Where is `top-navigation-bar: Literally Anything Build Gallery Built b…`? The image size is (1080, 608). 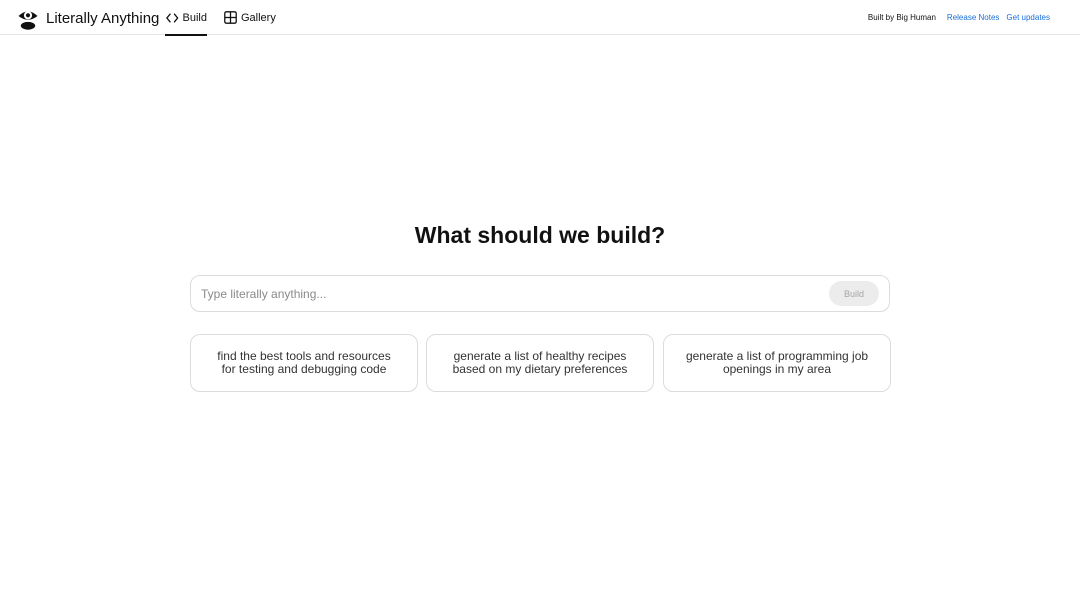
top-navigation-bar: Literally Anything Build Gallery Built b… is located at coordinates (540, 18).